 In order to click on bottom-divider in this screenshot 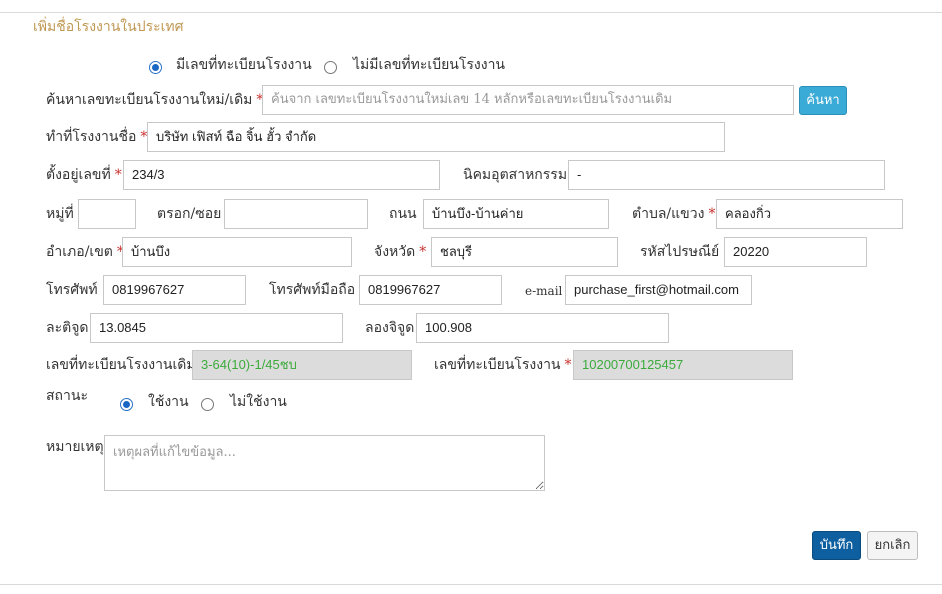, I will do `click(471, 584)`.